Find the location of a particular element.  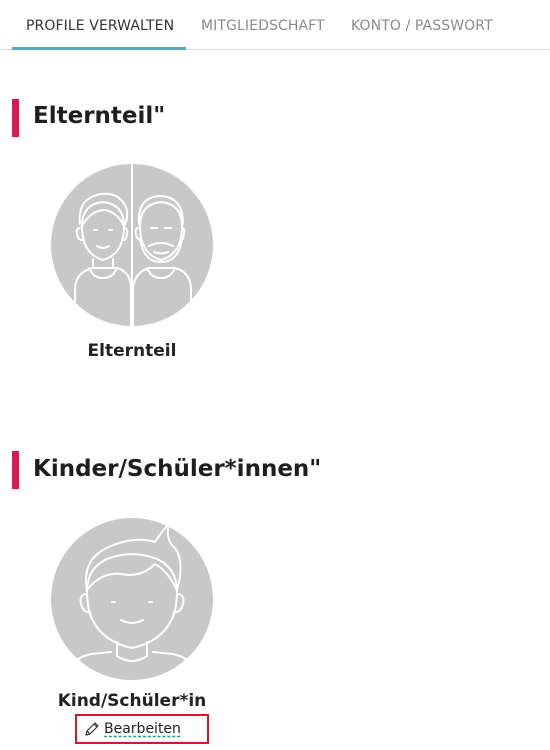

parents-icon is located at coordinates (132, 245).